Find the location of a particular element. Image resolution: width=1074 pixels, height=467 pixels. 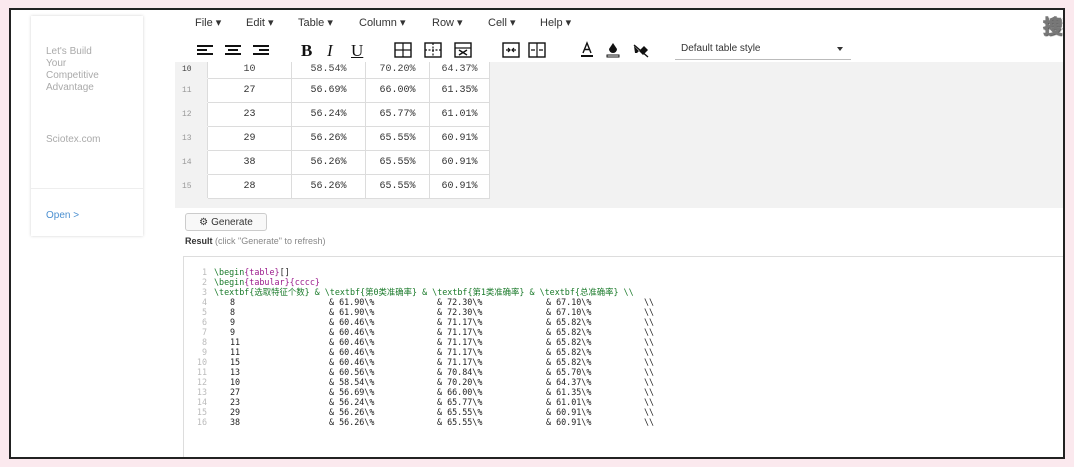

table-row: 12 23 56.24% 65.77% 61.01% is located at coordinates (332, 114).